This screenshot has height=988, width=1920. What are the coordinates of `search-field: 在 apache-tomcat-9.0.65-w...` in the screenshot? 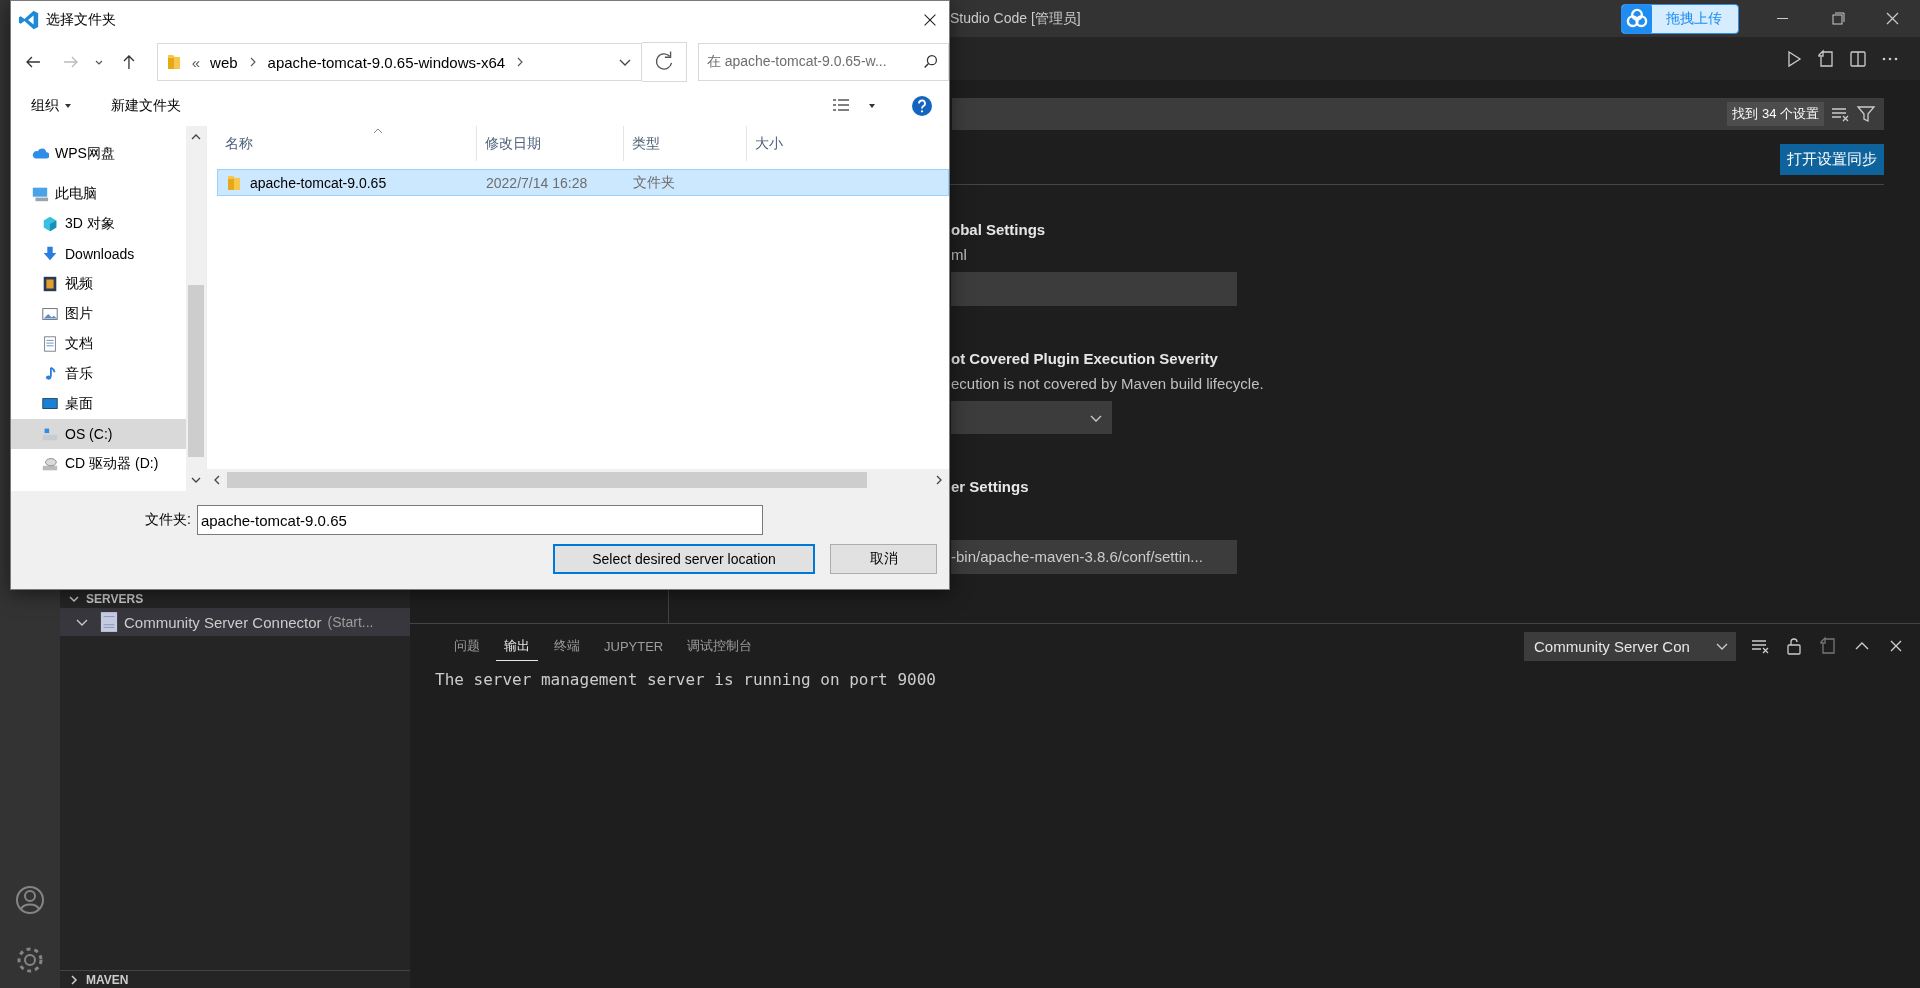 It's located at (823, 62).